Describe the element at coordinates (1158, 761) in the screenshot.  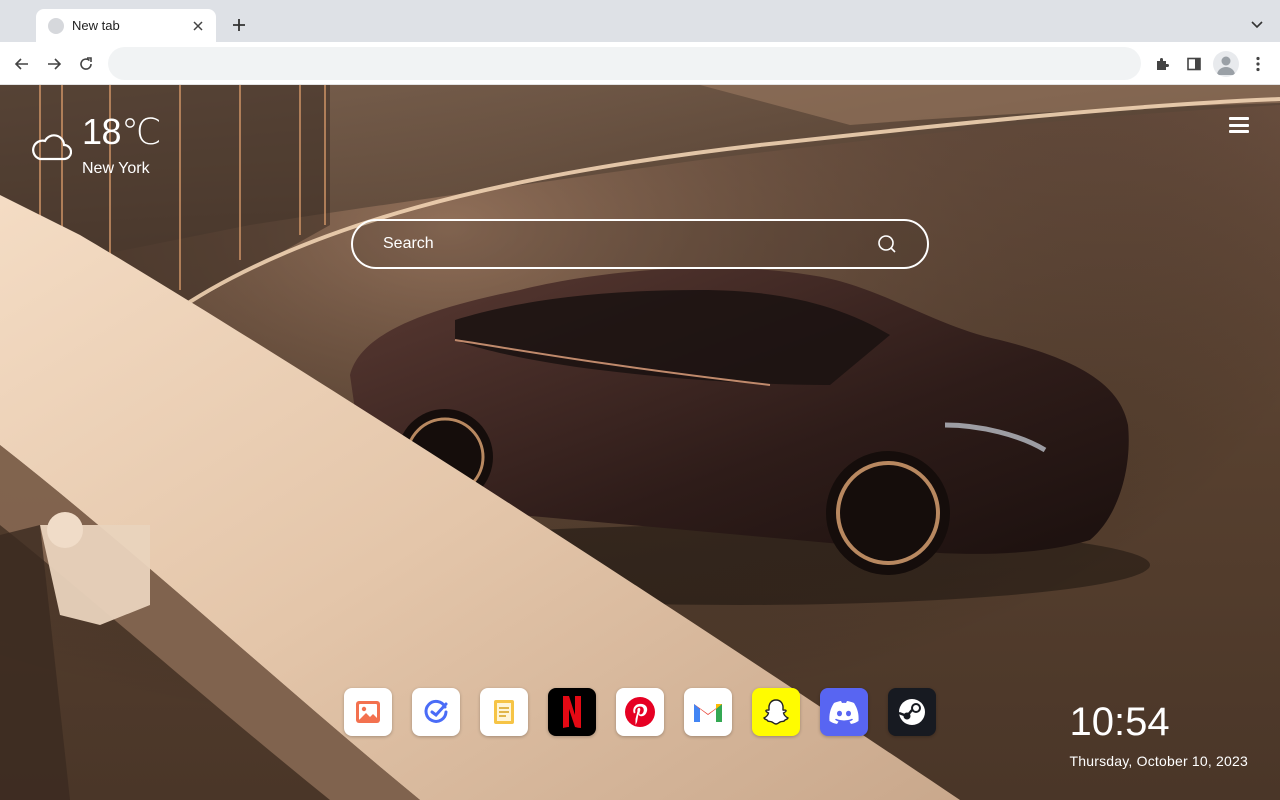
I see `clock-date: Thursday, October 10, 2023` at that location.